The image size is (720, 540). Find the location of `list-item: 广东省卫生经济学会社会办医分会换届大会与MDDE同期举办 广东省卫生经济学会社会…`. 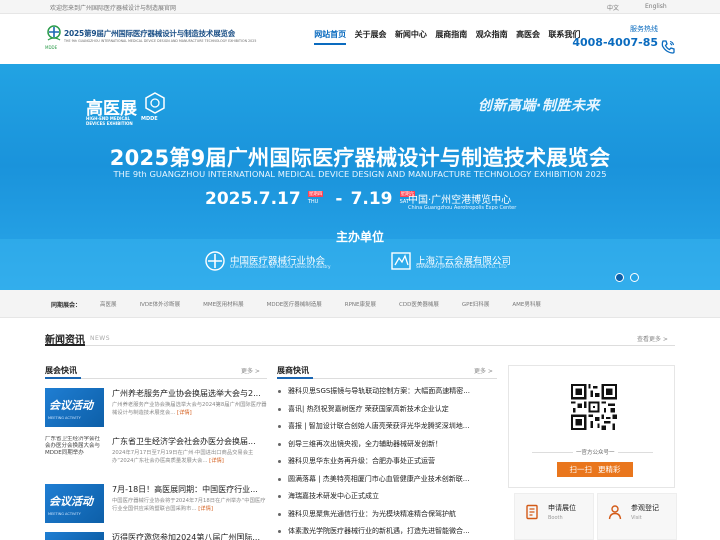

list-item: 广东省卫生经济学会社会办医分会换届大会与MDDE同期举办 广东省卫生经济学会社会… is located at coordinates (156, 456).